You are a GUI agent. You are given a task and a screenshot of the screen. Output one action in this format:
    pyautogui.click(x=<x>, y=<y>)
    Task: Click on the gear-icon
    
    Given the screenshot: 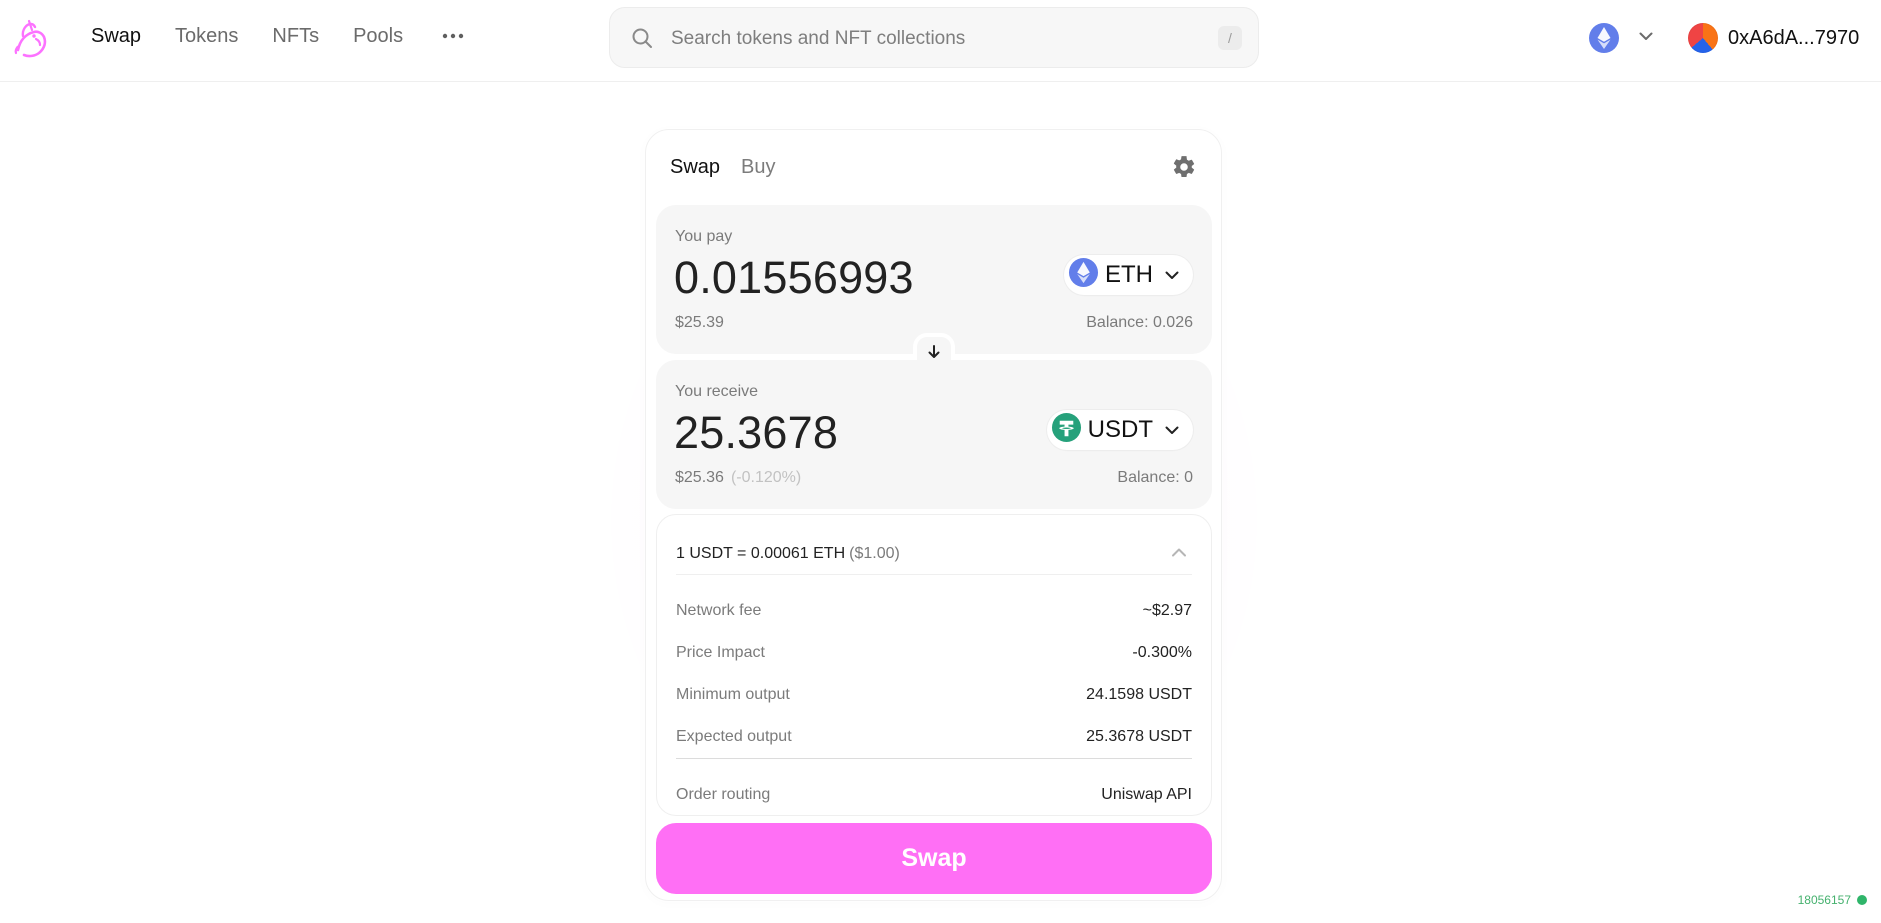 What is the action you would take?
    pyautogui.click(x=1184, y=167)
    